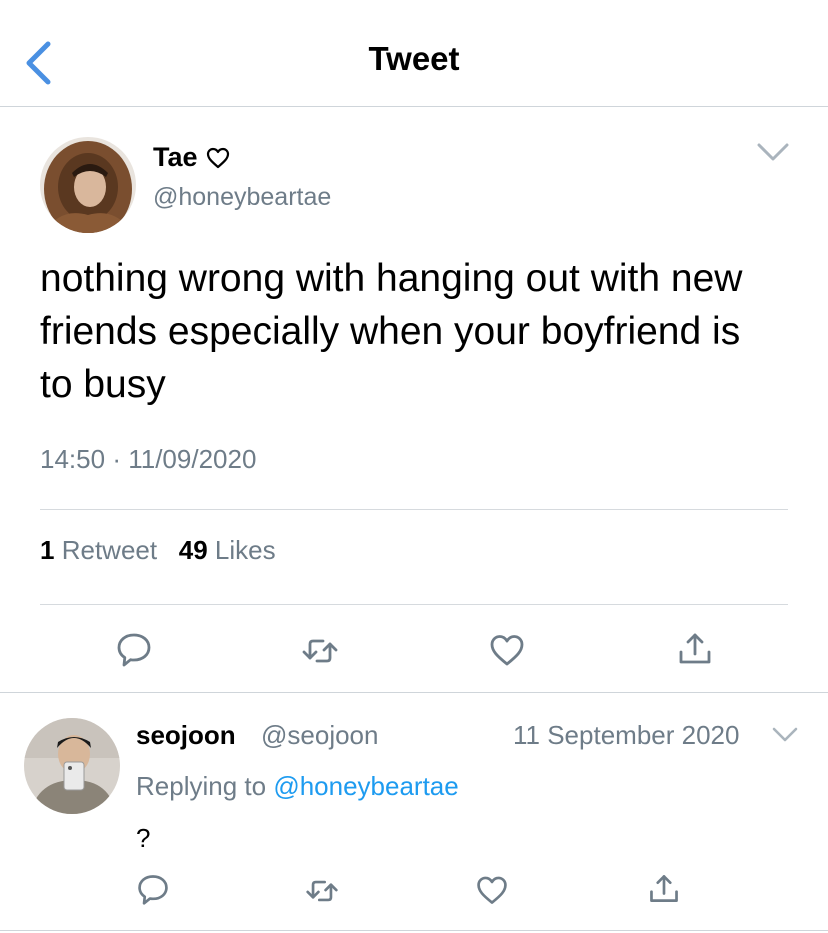  Describe the element at coordinates (191, 157) in the screenshot. I see `author-name: Tae` at that location.